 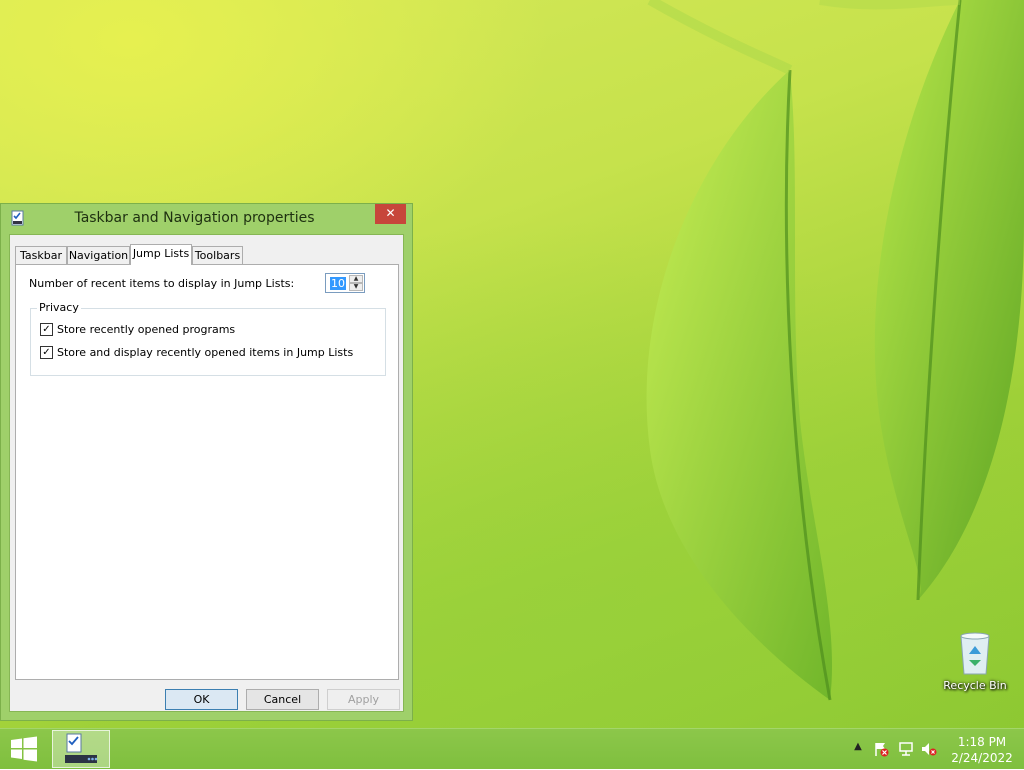 I want to click on tab-toolbars: Toolbars, so click(x=217, y=255).